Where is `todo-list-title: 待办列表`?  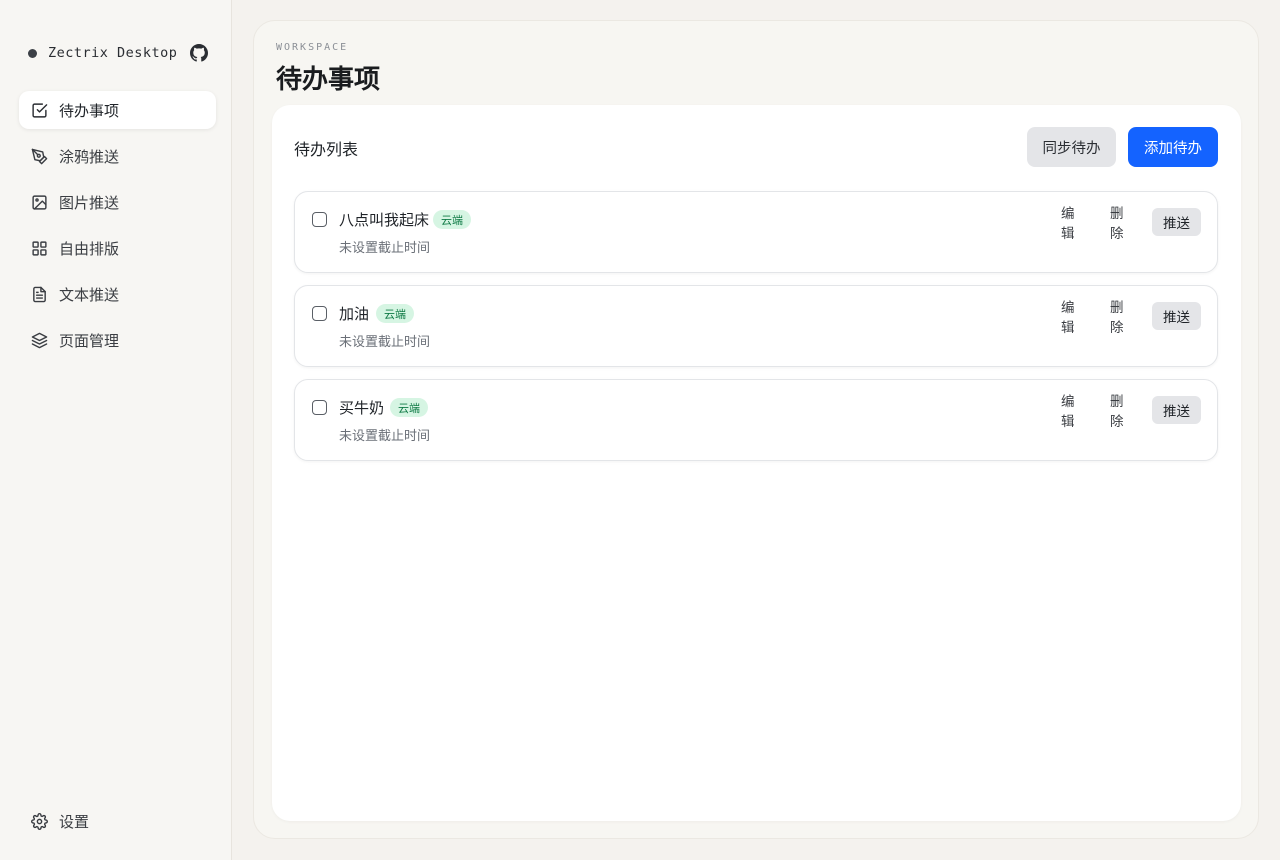 todo-list-title: 待办列表 is located at coordinates (326, 149).